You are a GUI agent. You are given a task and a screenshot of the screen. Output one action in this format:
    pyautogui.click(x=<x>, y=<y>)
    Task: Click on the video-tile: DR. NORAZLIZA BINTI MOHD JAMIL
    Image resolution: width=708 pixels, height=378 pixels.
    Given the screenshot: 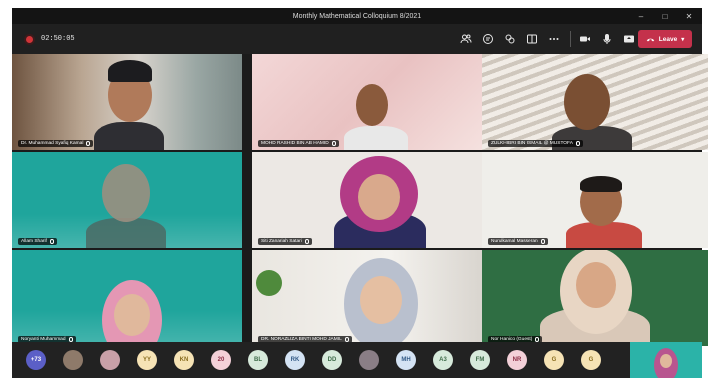 What is the action you would take?
    pyautogui.click(x=367, y=298)
    